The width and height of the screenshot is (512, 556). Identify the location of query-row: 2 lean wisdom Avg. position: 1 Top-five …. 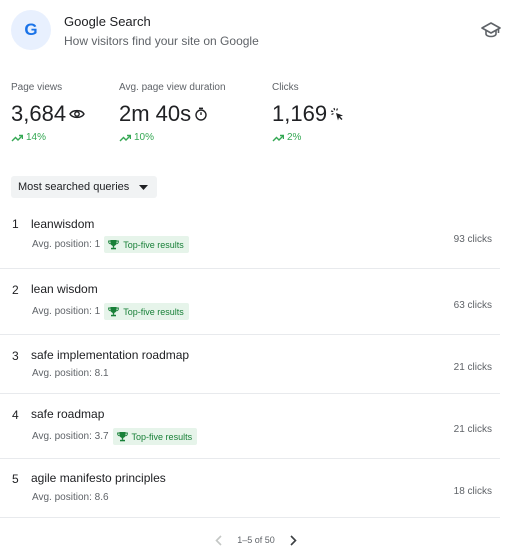
(250, 302).